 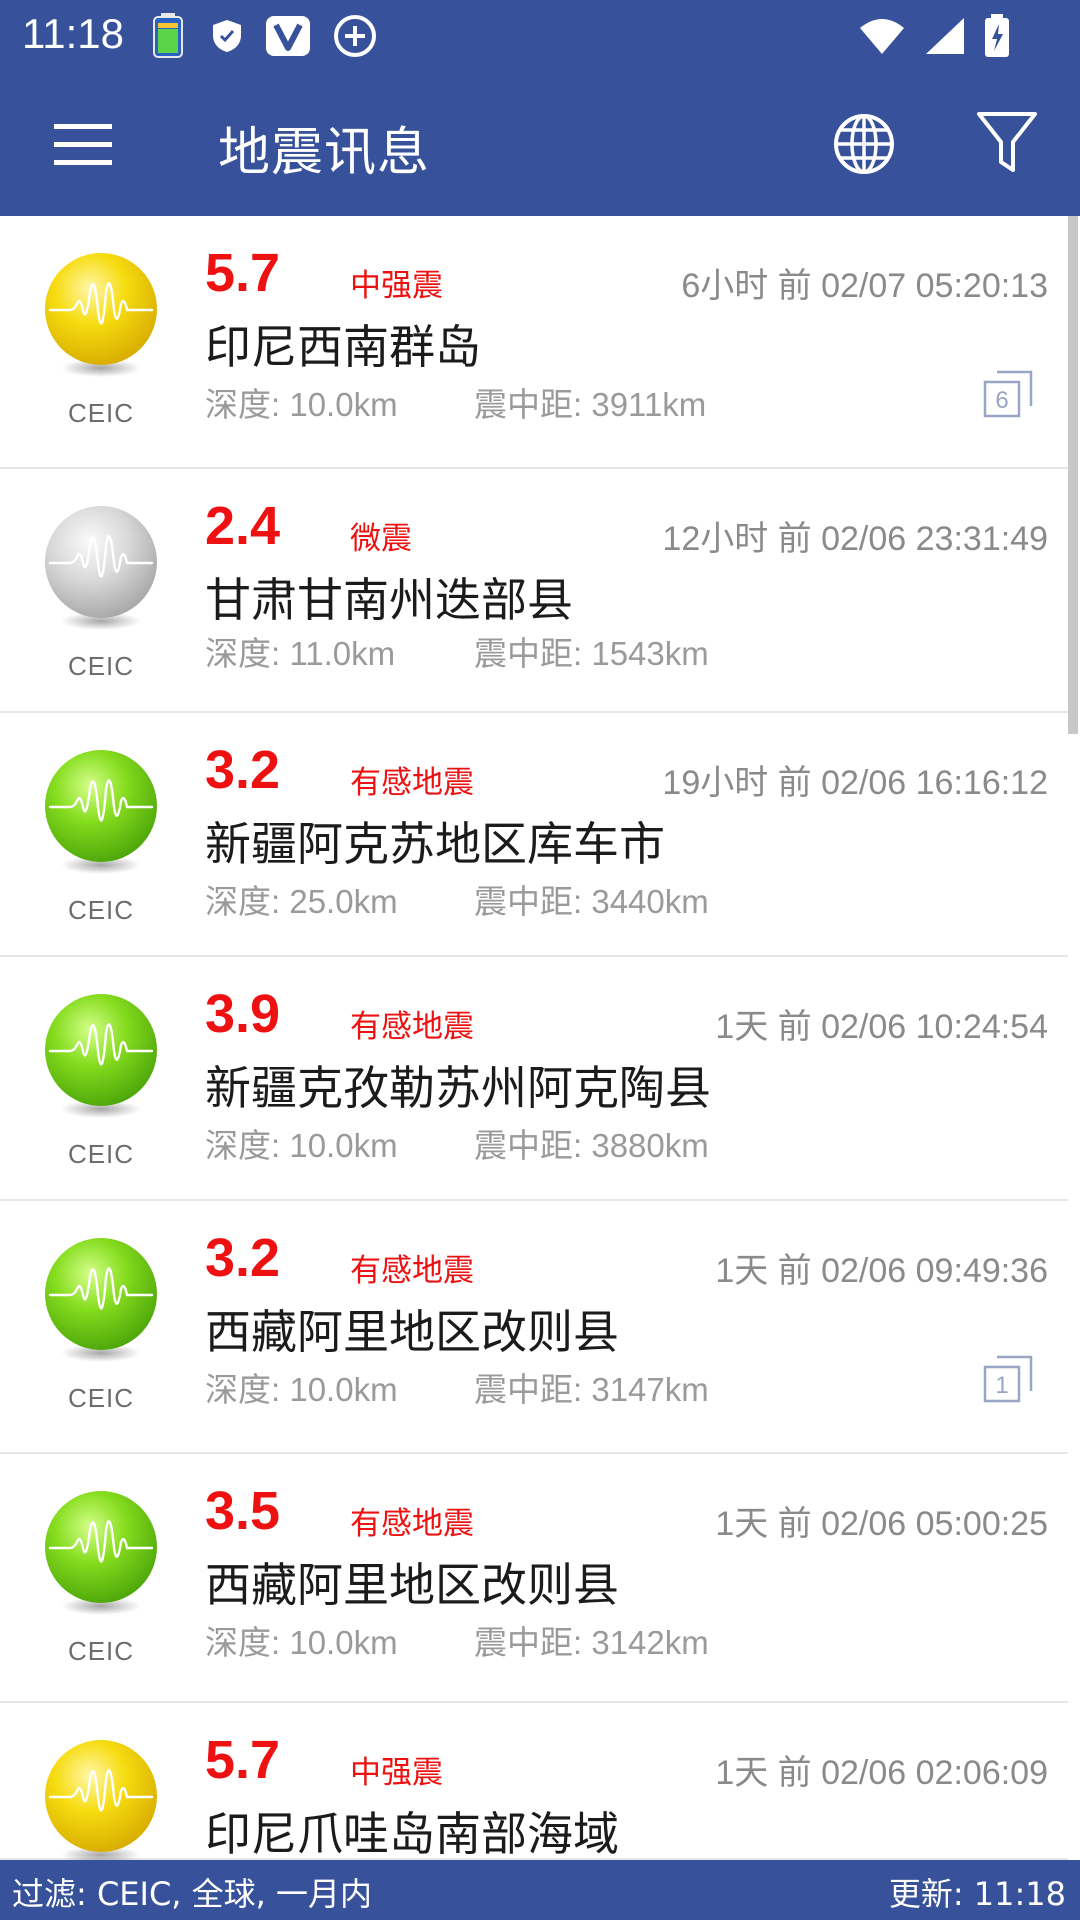 I want to click on quake-epicenter-distance: 震中距: 1543km, so click(x=591, y=653).